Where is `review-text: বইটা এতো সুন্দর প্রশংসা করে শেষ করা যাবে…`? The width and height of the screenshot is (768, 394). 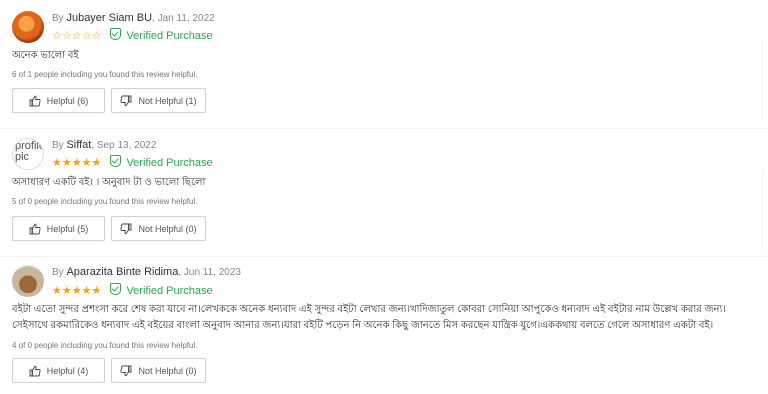
review-text: বইটা এতো সুন্দর প্রশংসা করে শেষ করা যাবে… is located at coordinates (369, 317).